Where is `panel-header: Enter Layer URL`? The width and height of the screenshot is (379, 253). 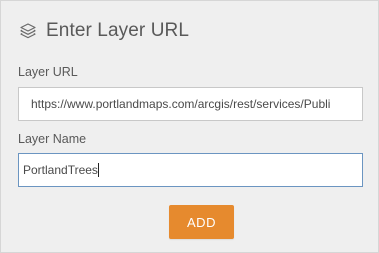 panel-header: Enter Layer URL is located at coordinates (104, 31).